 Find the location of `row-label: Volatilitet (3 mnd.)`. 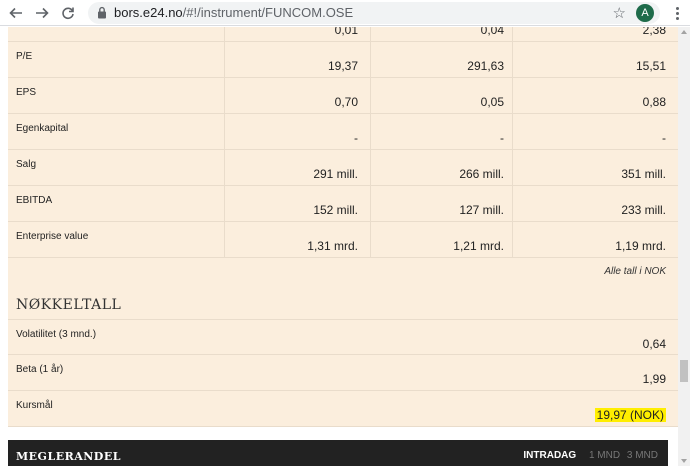

row-label: Volatilitet (3 mnd.) is located at coordinates (56, 334).